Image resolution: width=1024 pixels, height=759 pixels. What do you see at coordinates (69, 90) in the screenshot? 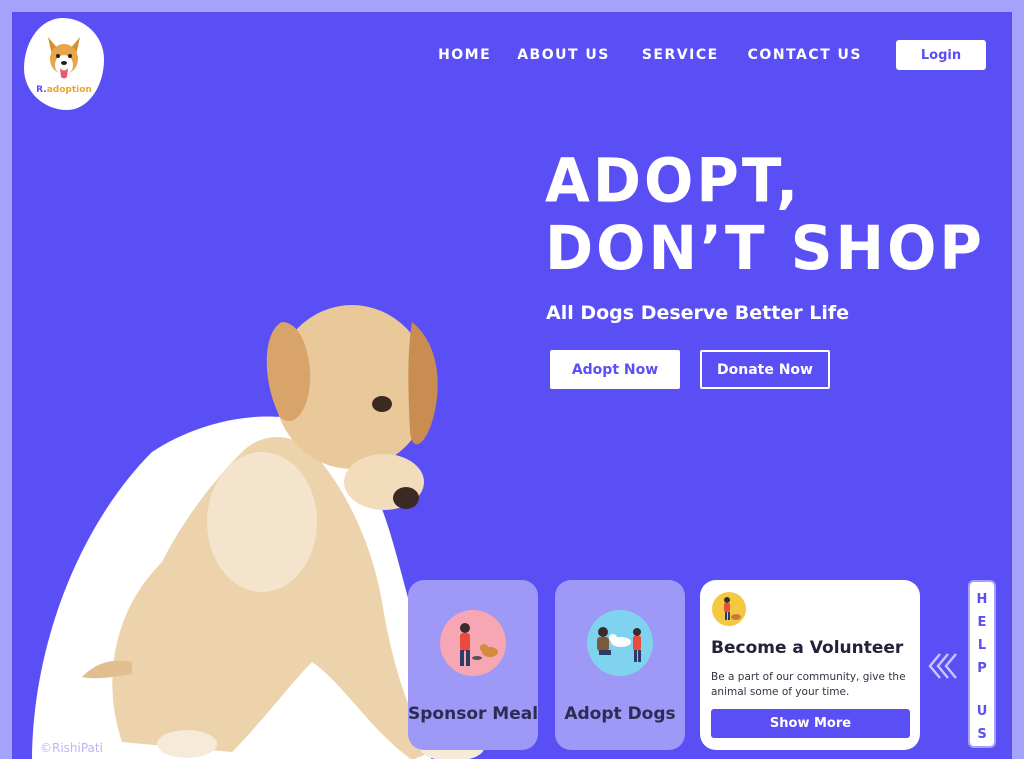
I see `logo-text-main: adoption` at bounding box center [69, 90].